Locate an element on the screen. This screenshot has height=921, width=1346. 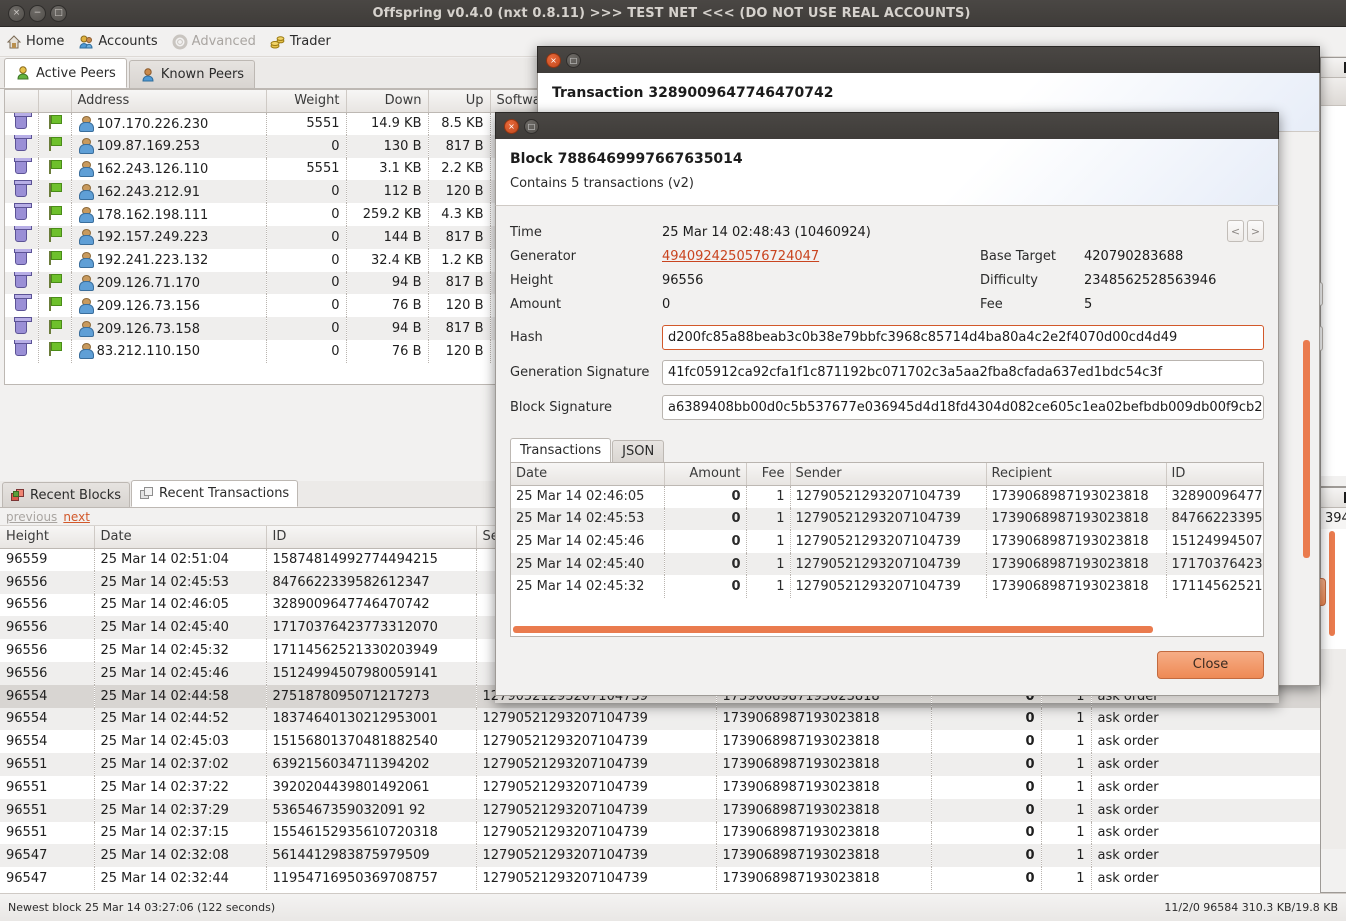
tab-recent-blocks: Recent Blocks is located at coordinates (66, 494).